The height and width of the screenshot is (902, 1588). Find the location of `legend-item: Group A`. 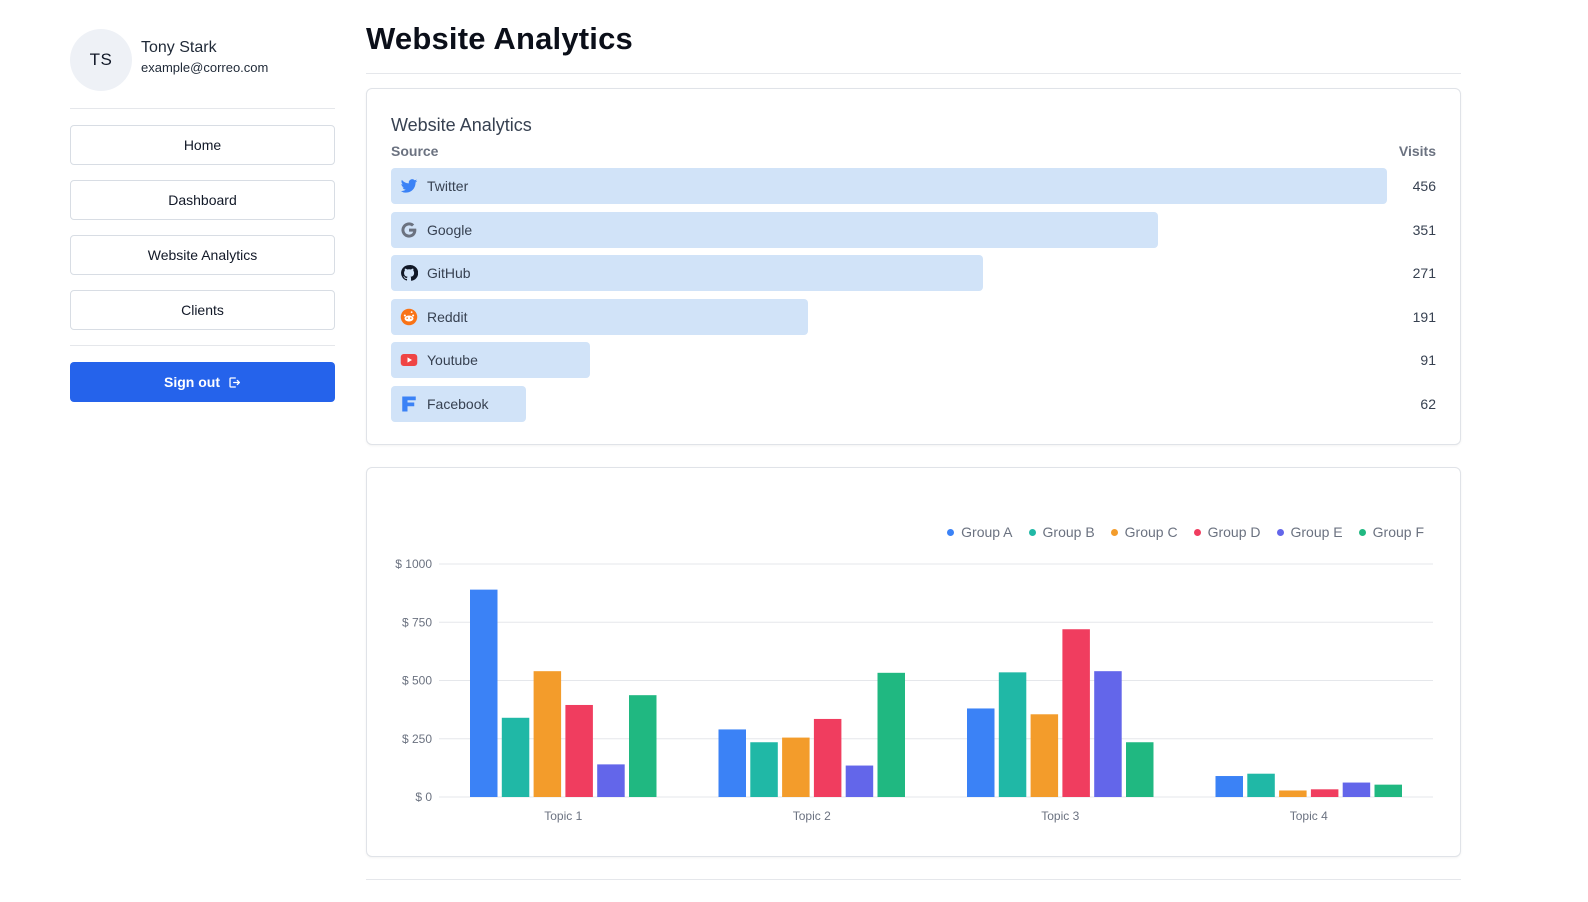

legend-item: Group A is located at coordinates (980, 532).